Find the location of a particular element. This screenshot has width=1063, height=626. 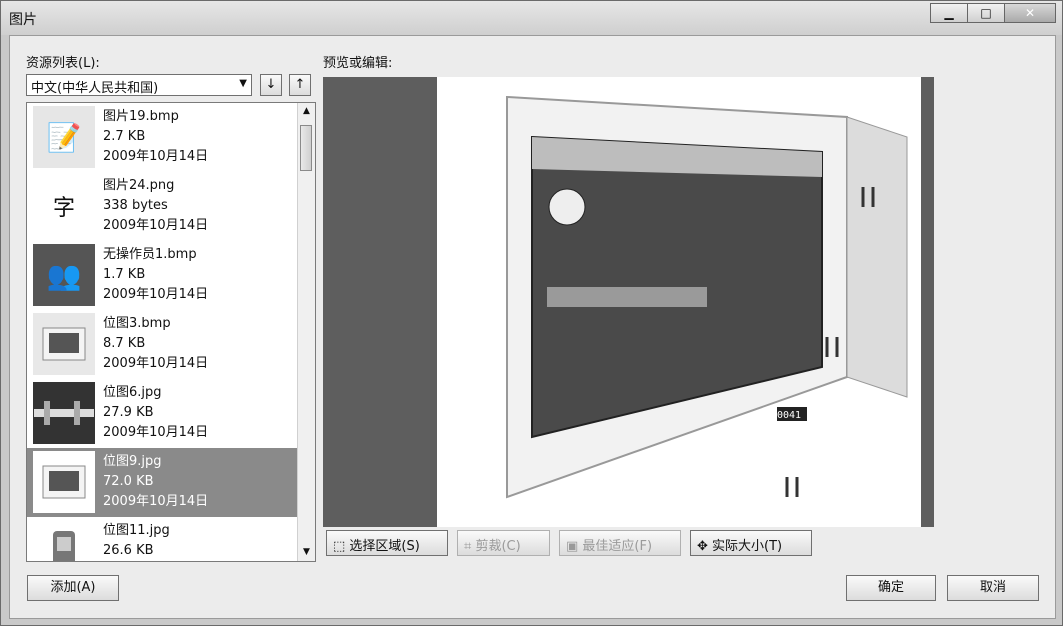

add-button: 添加(A) is located at coordinates (73, 588).